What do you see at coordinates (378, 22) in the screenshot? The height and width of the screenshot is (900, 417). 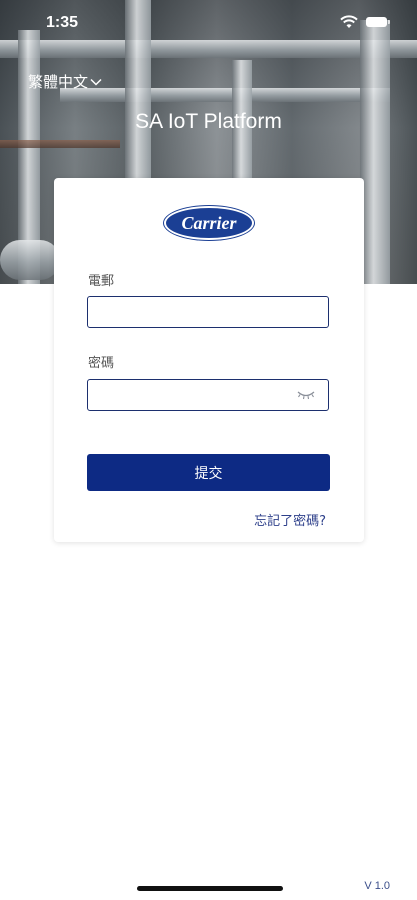 I see `battery-icon` at bounding box center [378, 22].